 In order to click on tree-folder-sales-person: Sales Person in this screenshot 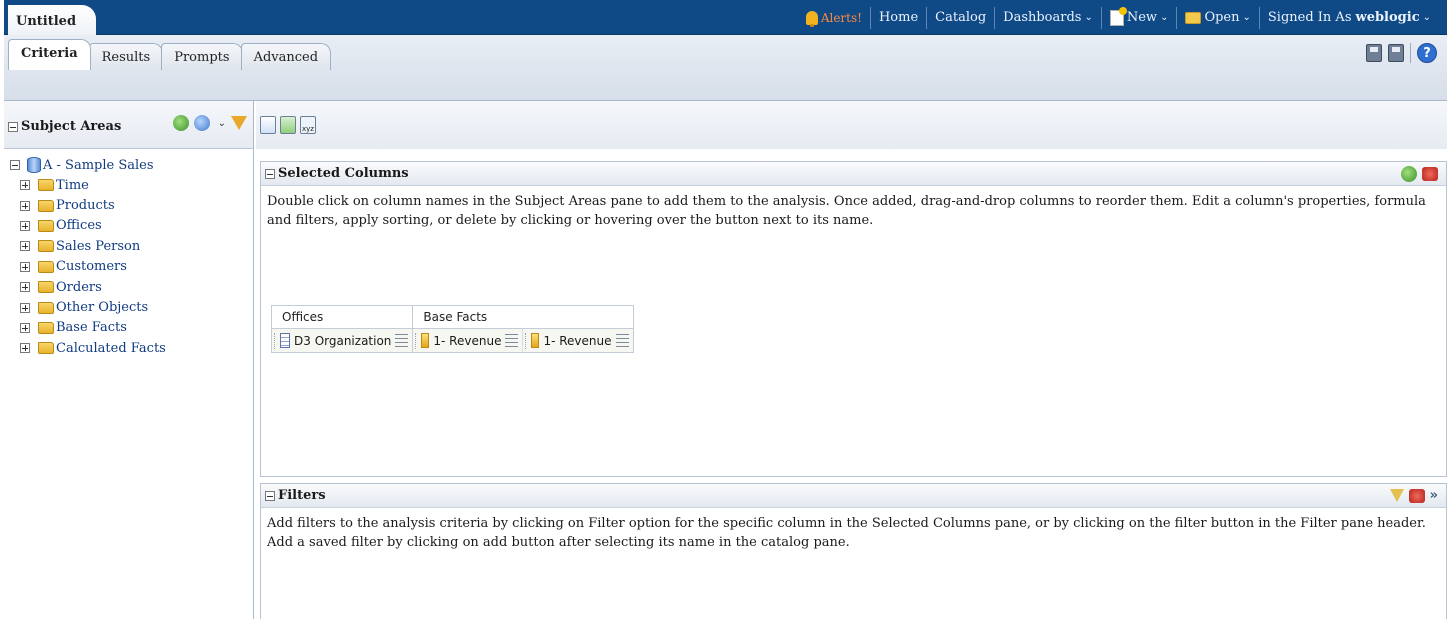, I will do `click(136, 246)`.